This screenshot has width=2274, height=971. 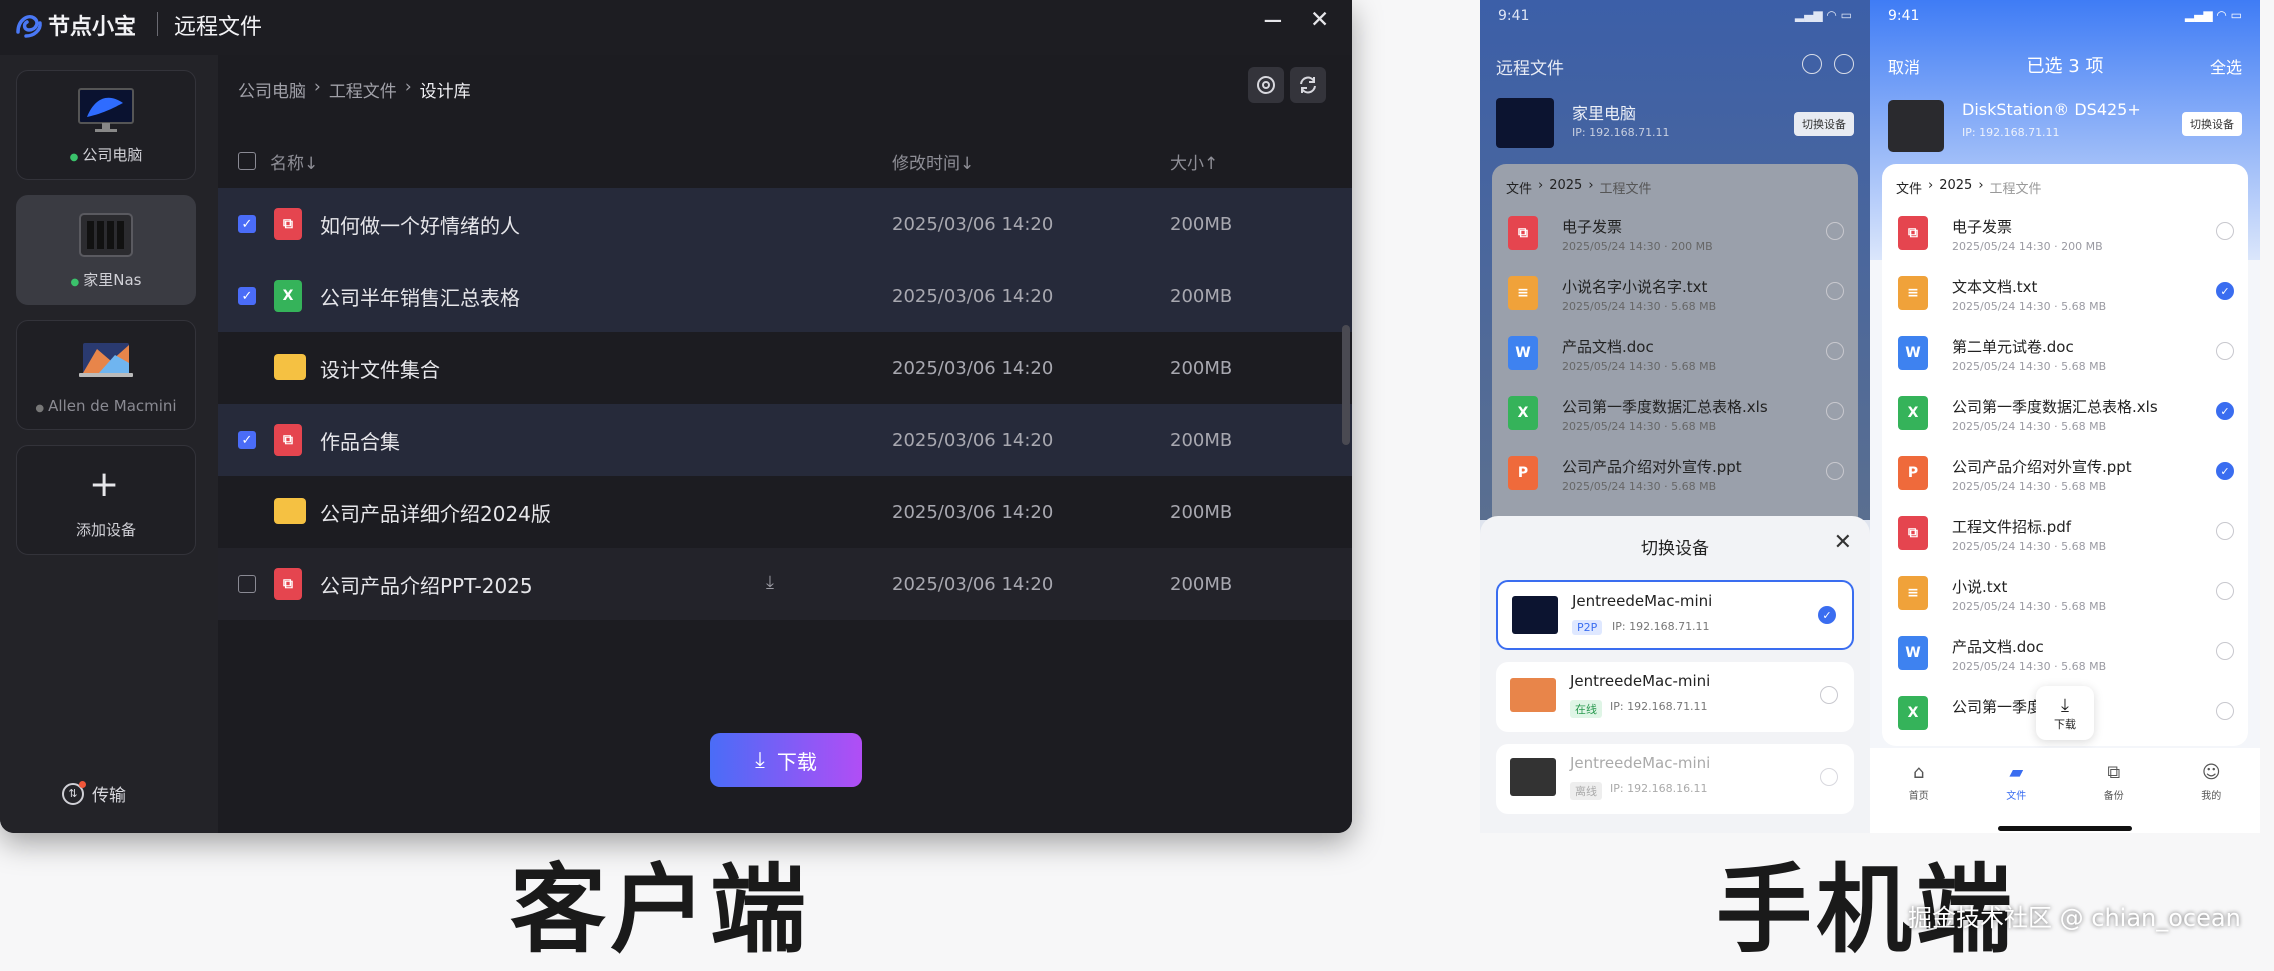 I want to click on device-item-company-pc: ● 公司电脑, so click(x=106, y=125).